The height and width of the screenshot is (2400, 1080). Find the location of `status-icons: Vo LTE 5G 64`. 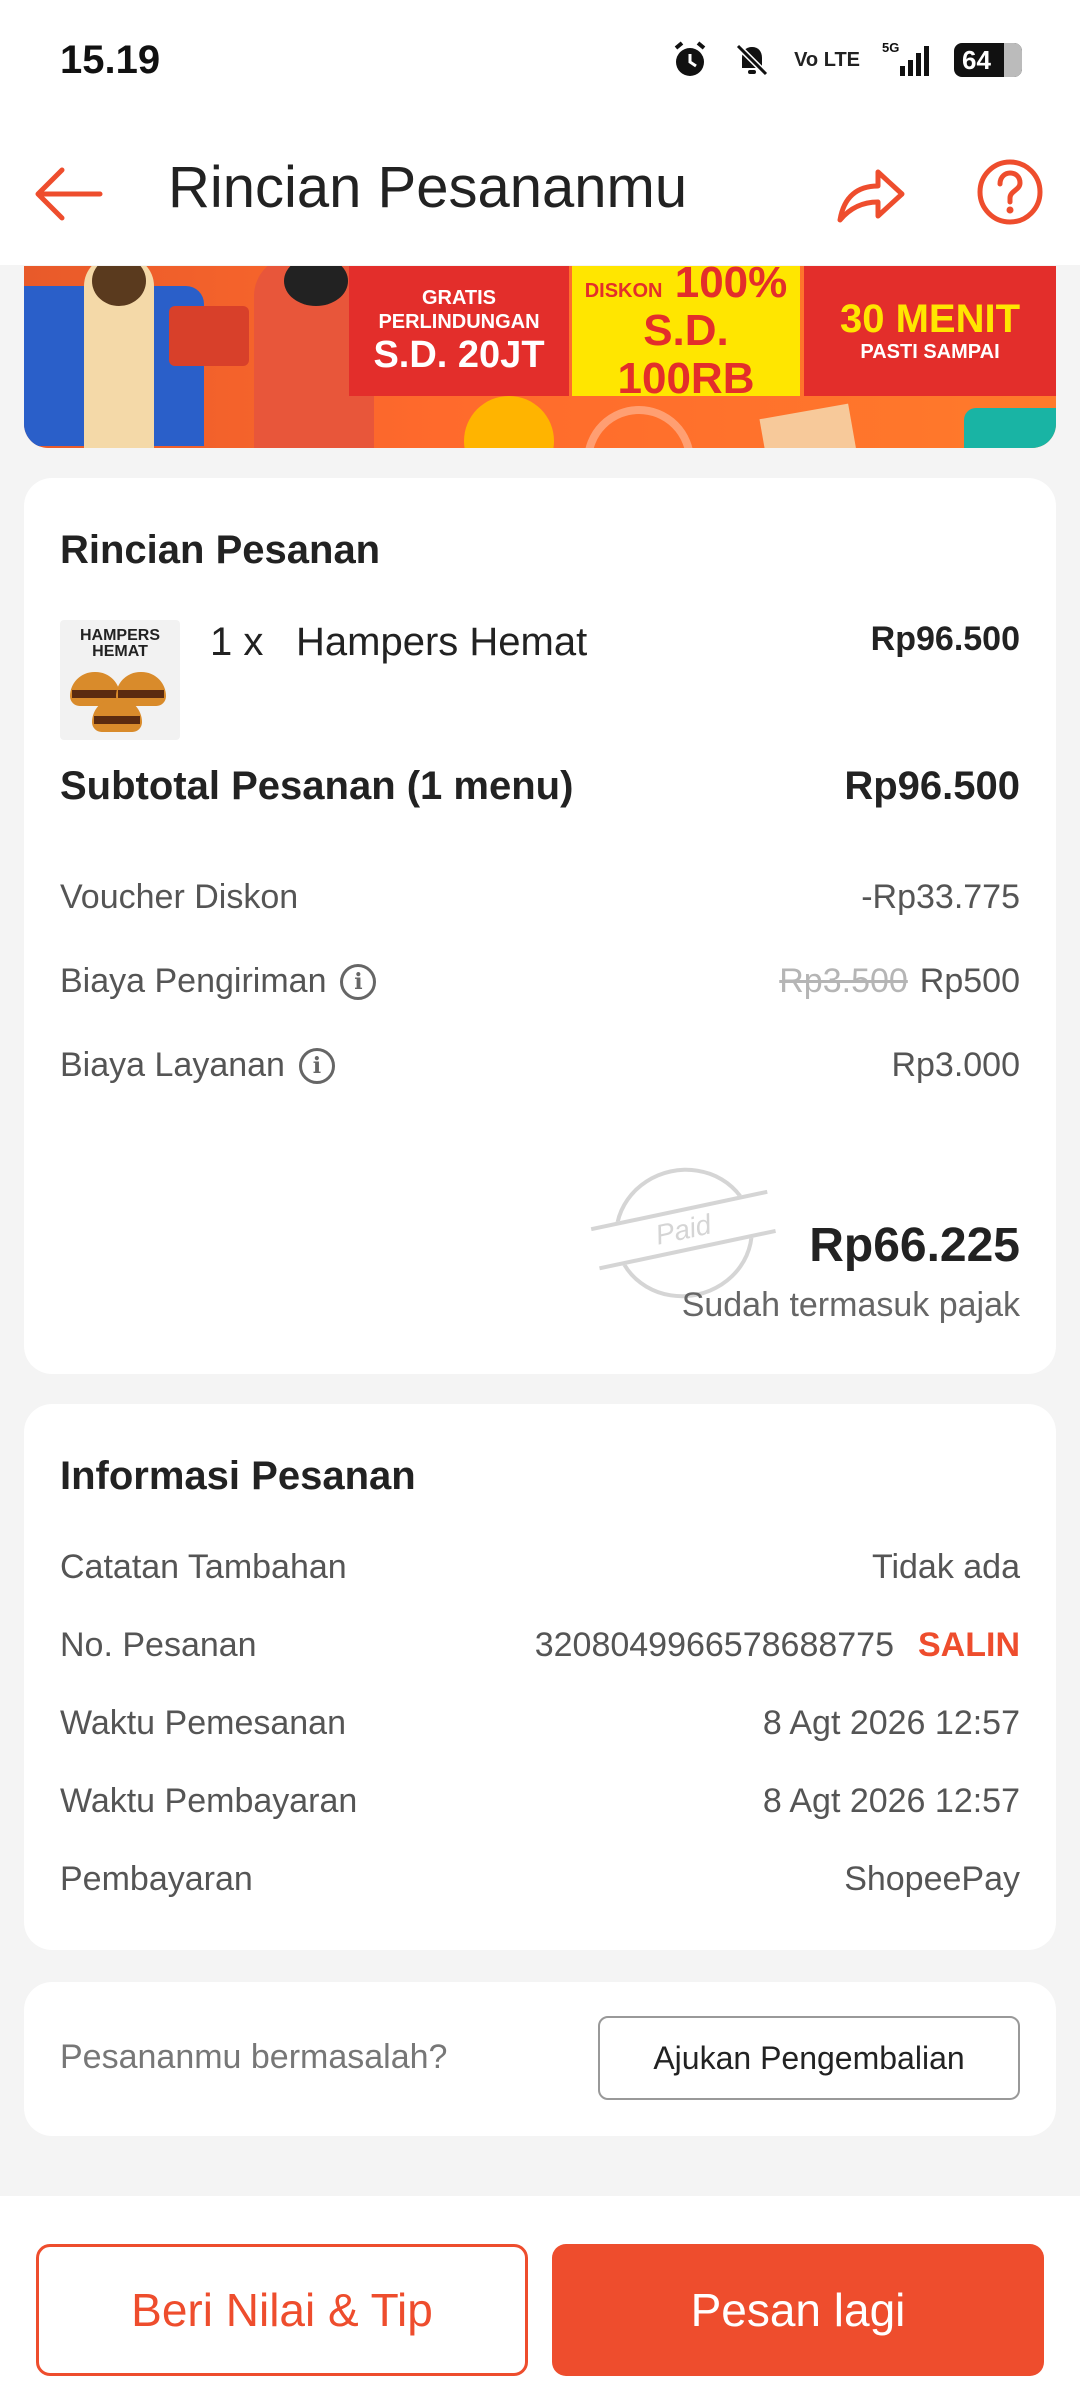

status-icons: Vo LTE 5G 64 is located at coordinates (846, 60).